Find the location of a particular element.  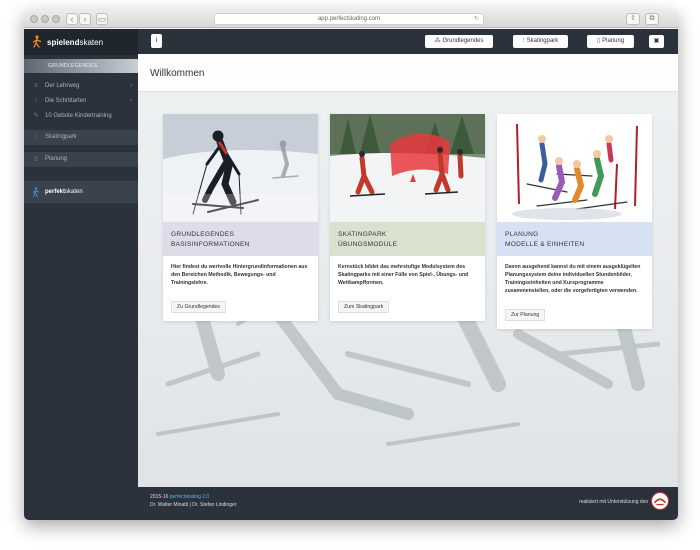

address-text: app.perfectskating.com is located at coordinates (349, 19).